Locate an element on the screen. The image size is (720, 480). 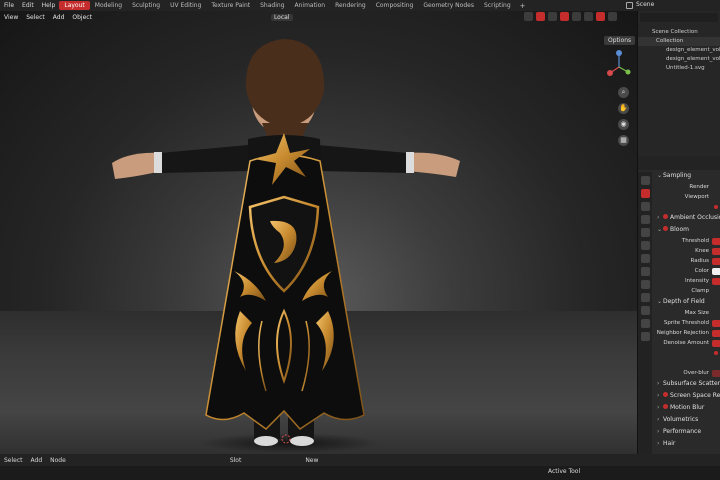
property-row: Over-blur is located at coordinates (687, 373).